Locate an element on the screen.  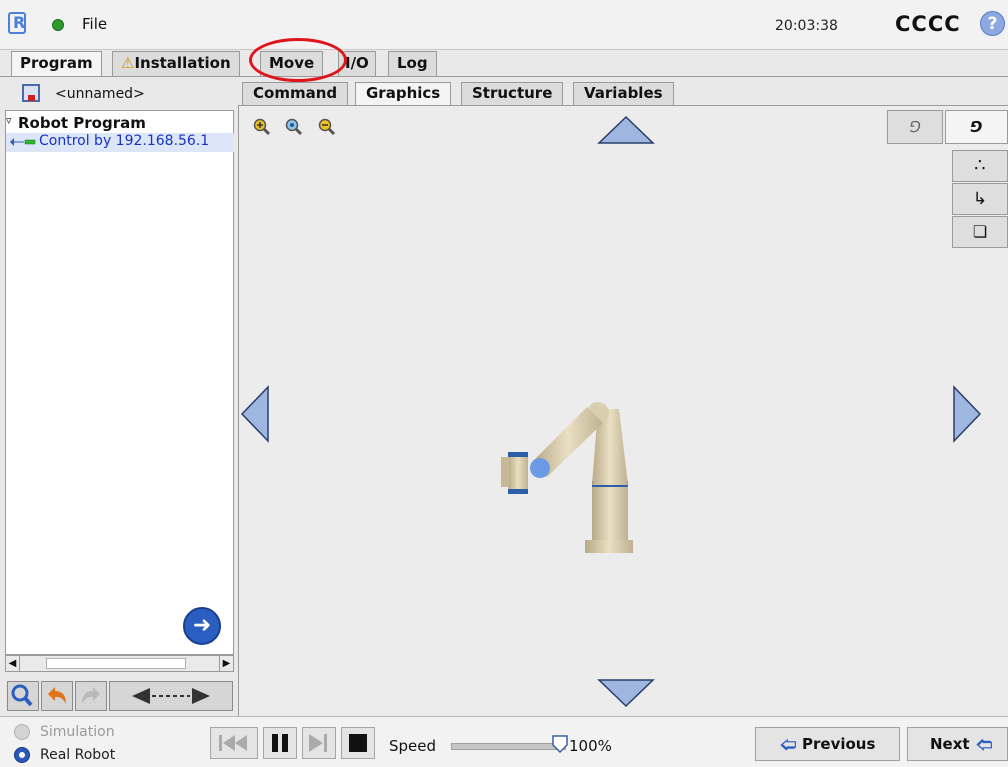
move-node-button is located at coordinates (171, 696).